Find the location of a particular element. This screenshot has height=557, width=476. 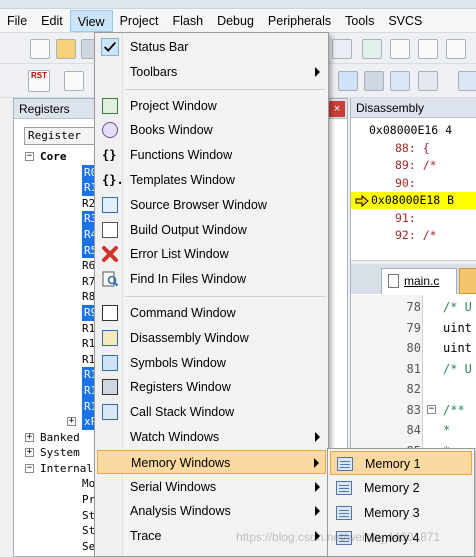

register-label: Core is located at coordinates (53, 156).